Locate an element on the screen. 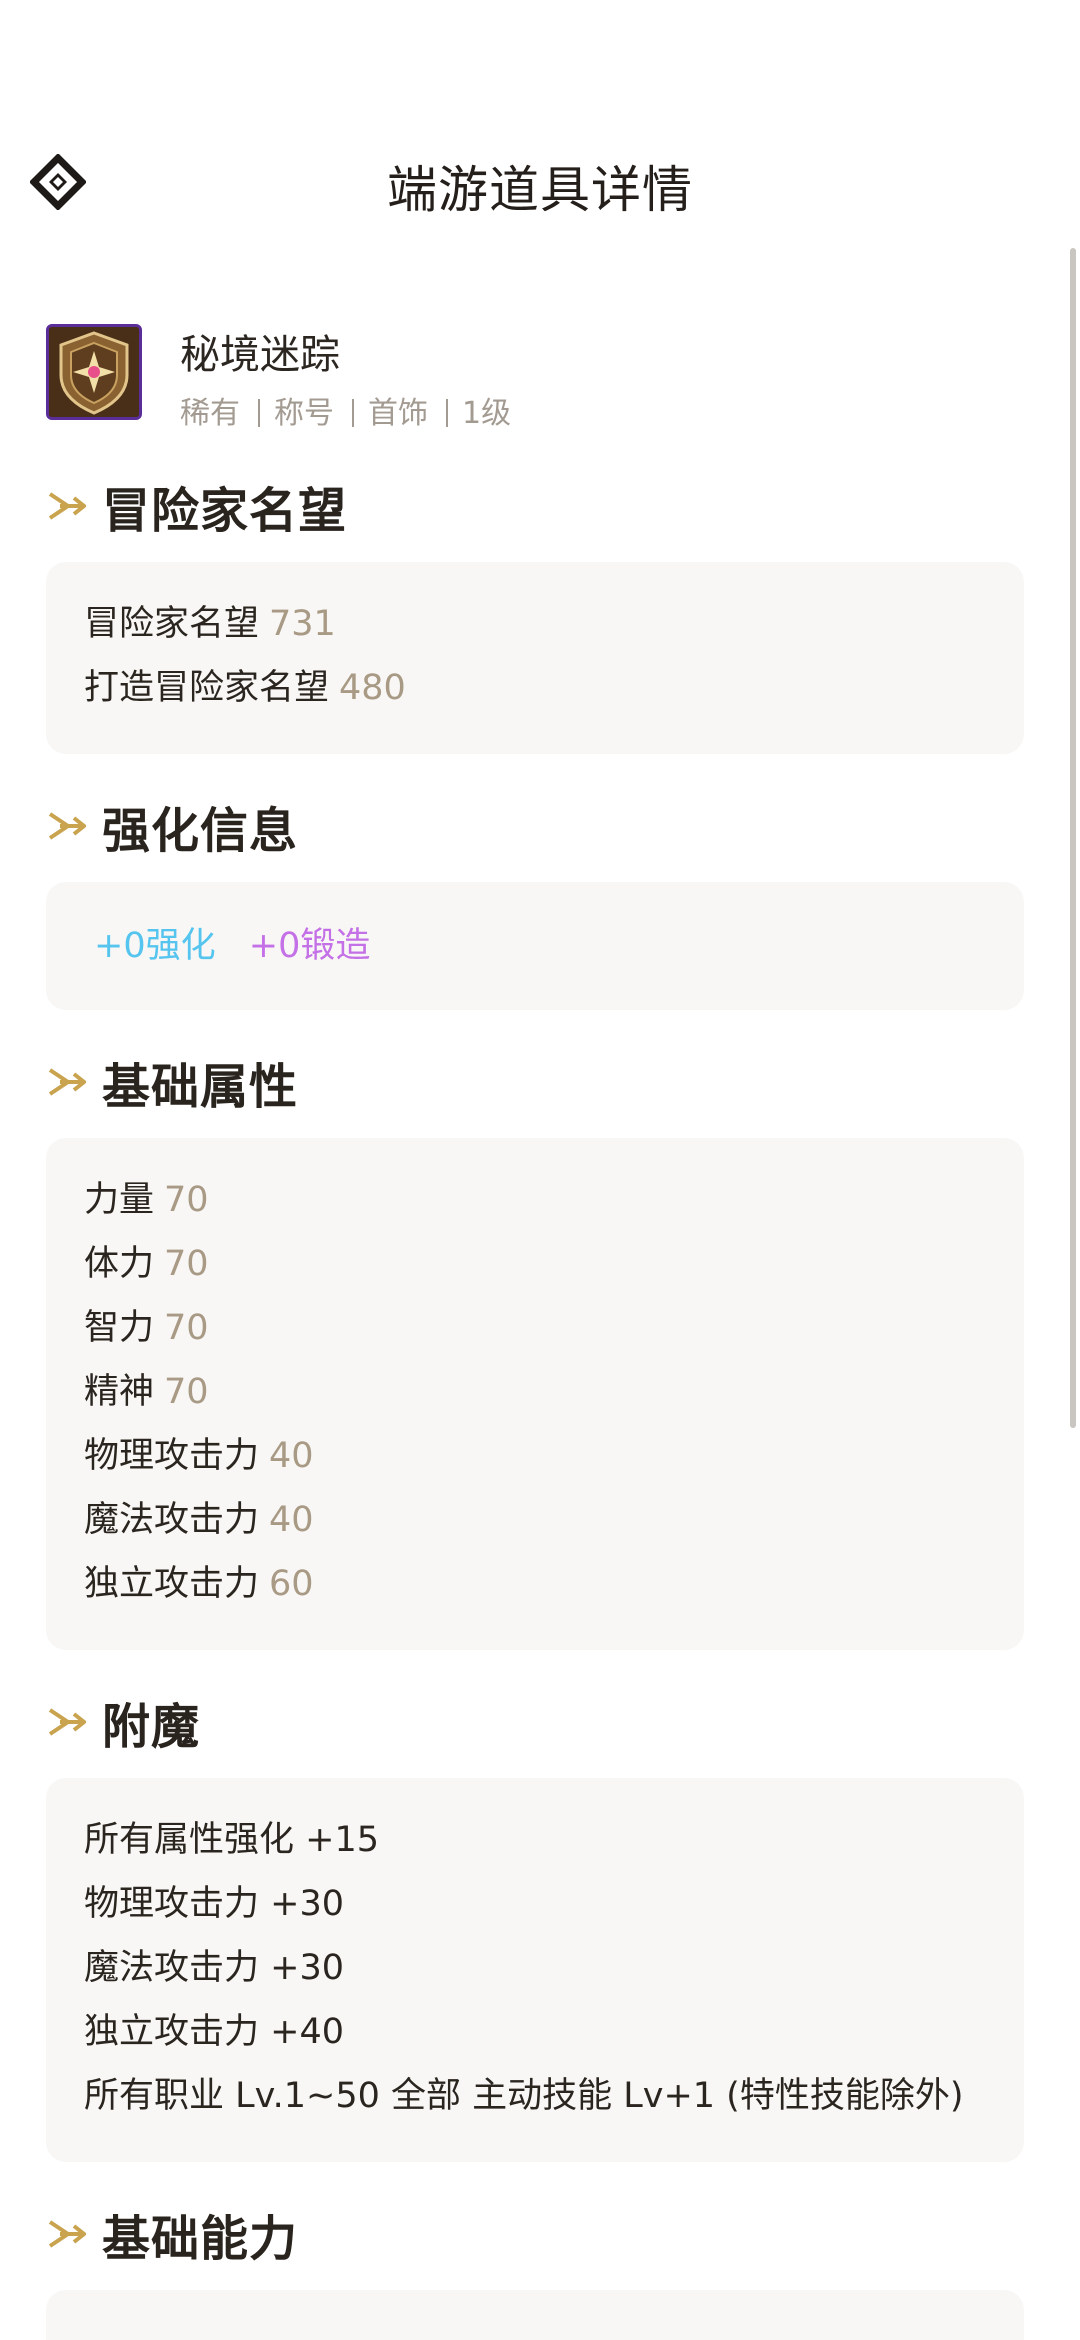 This screenshot has width=1080, height=2340. forge-level: +0锻造 is located at coordinates (309, 946).